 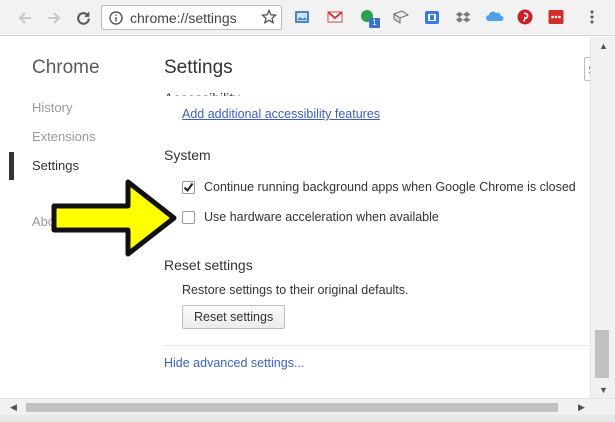 I want to click on lastpass-icon, so click(x=556, y=17).